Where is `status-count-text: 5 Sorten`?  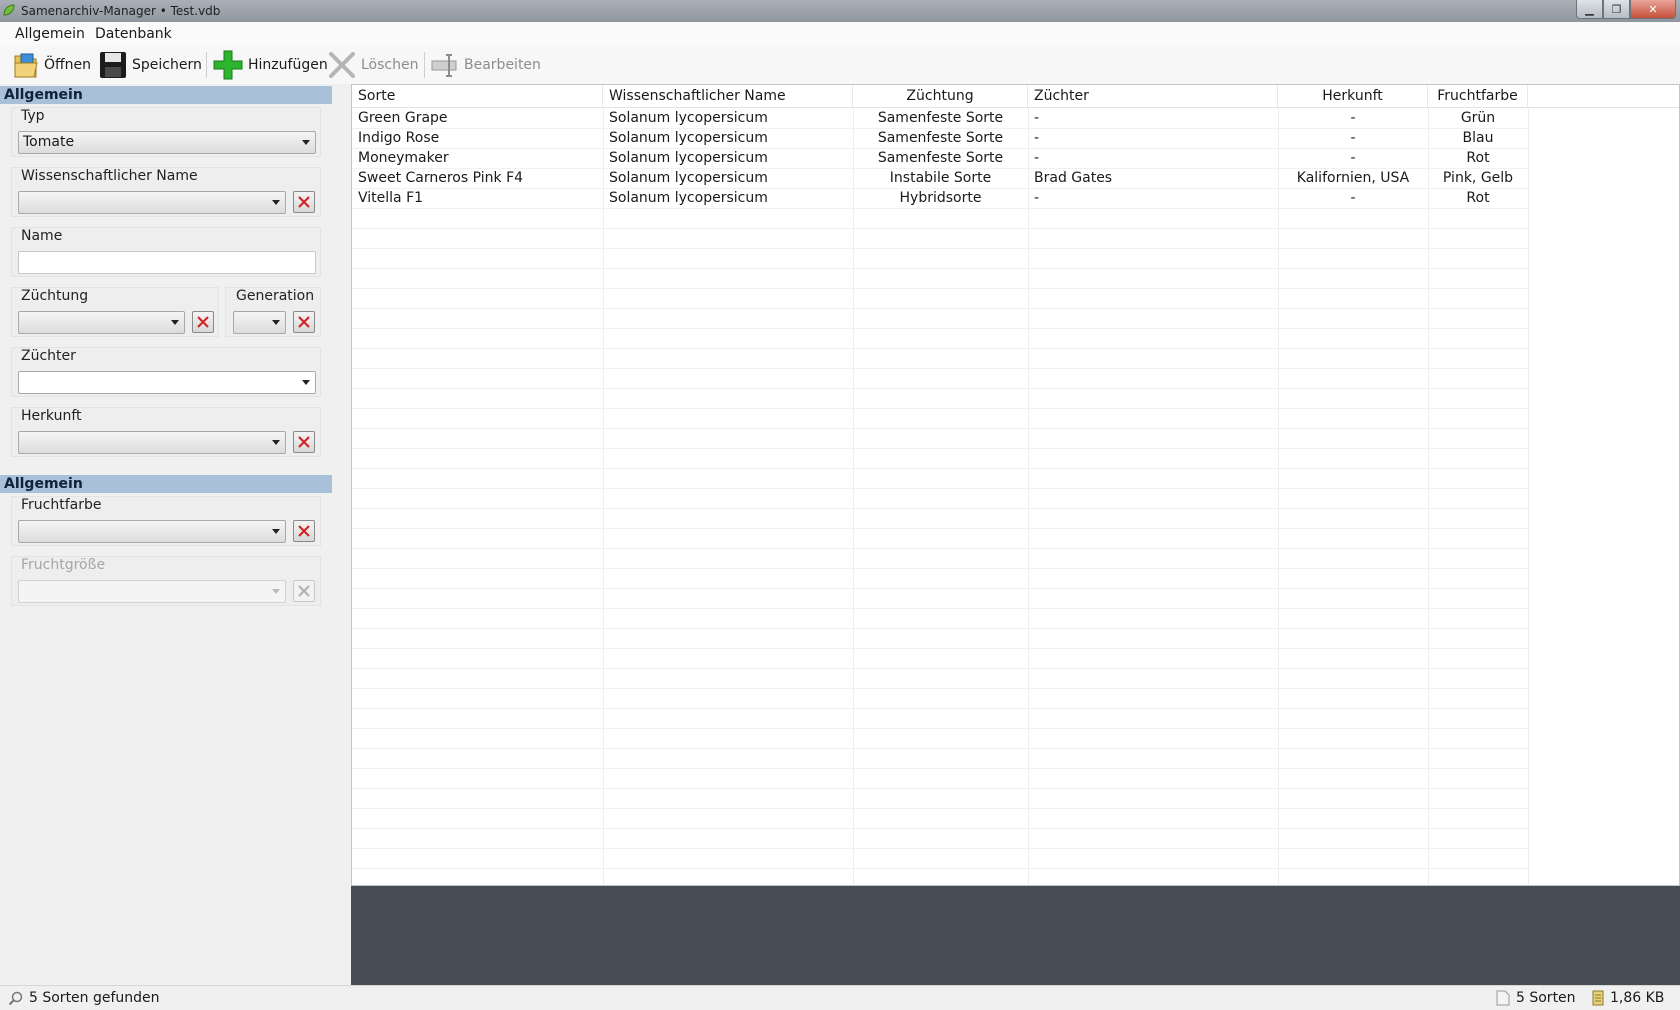
status-count-text: 5 Sorten is located at coordinates (1546, 998).